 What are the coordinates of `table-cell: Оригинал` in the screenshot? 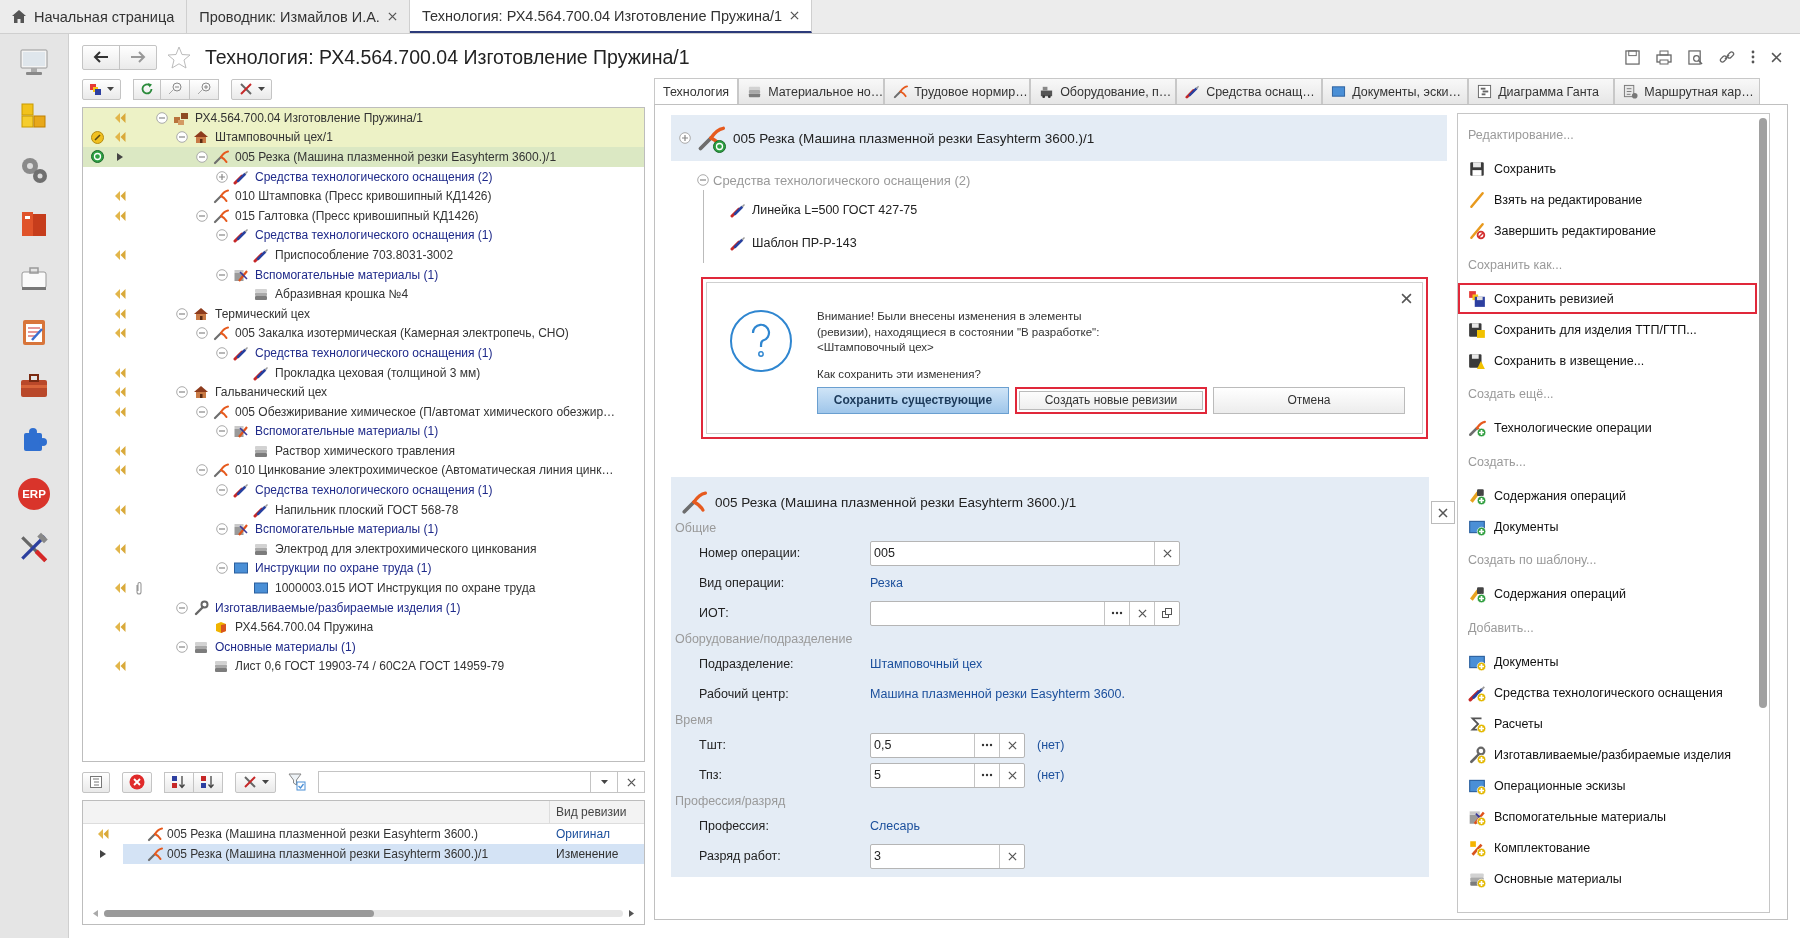 It's located at (597, 834).